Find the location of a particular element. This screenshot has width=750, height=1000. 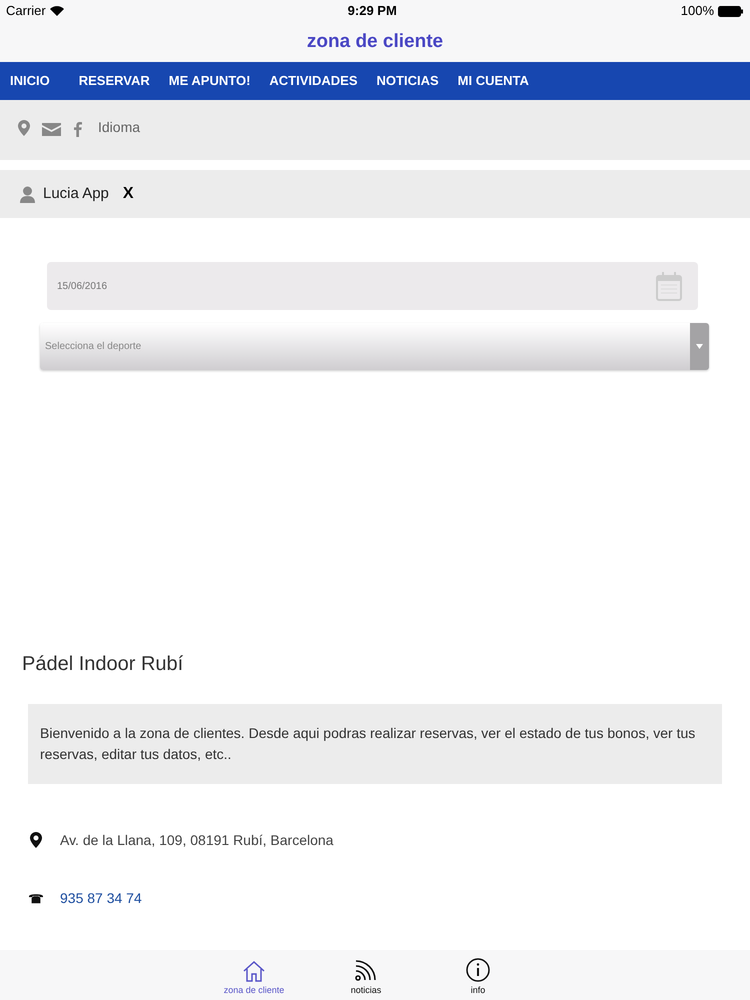

welcome-text: Bienvenido a la zona de clientes. Desde aqui podras realizar reservas, ver el estado de tus bonos, ver tus reservas, editar tus datos, etc.. is located at coordinates (368, 744).